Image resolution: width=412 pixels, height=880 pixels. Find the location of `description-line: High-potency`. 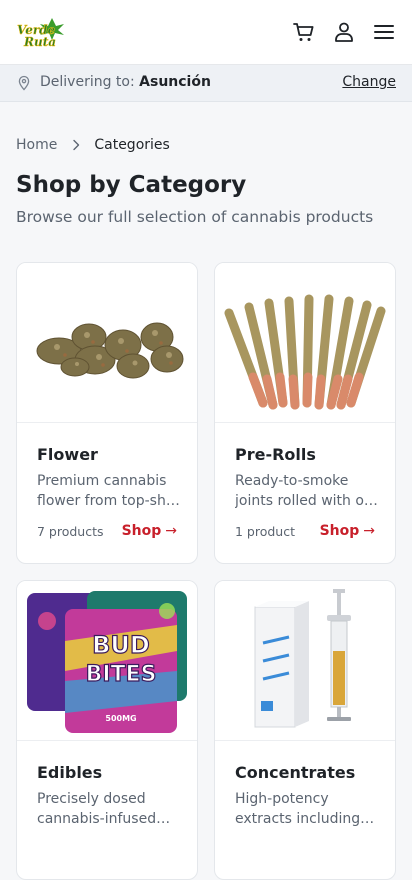

description-line: High-potency is located at coordinates (282, 799).